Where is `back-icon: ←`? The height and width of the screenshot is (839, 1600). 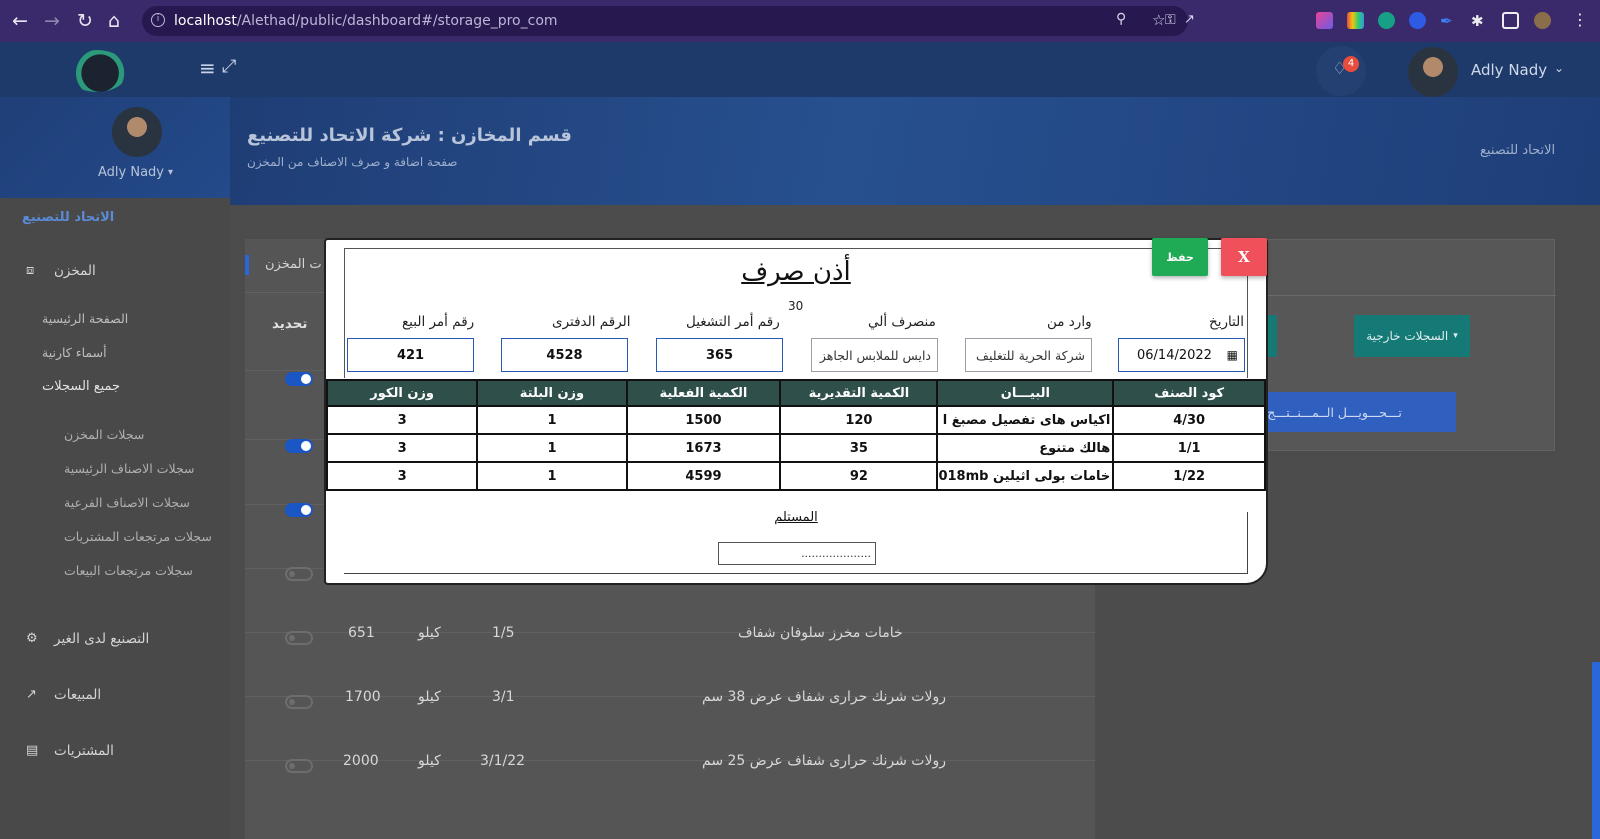 back-icon: ← is located at coordinates (20, 21).